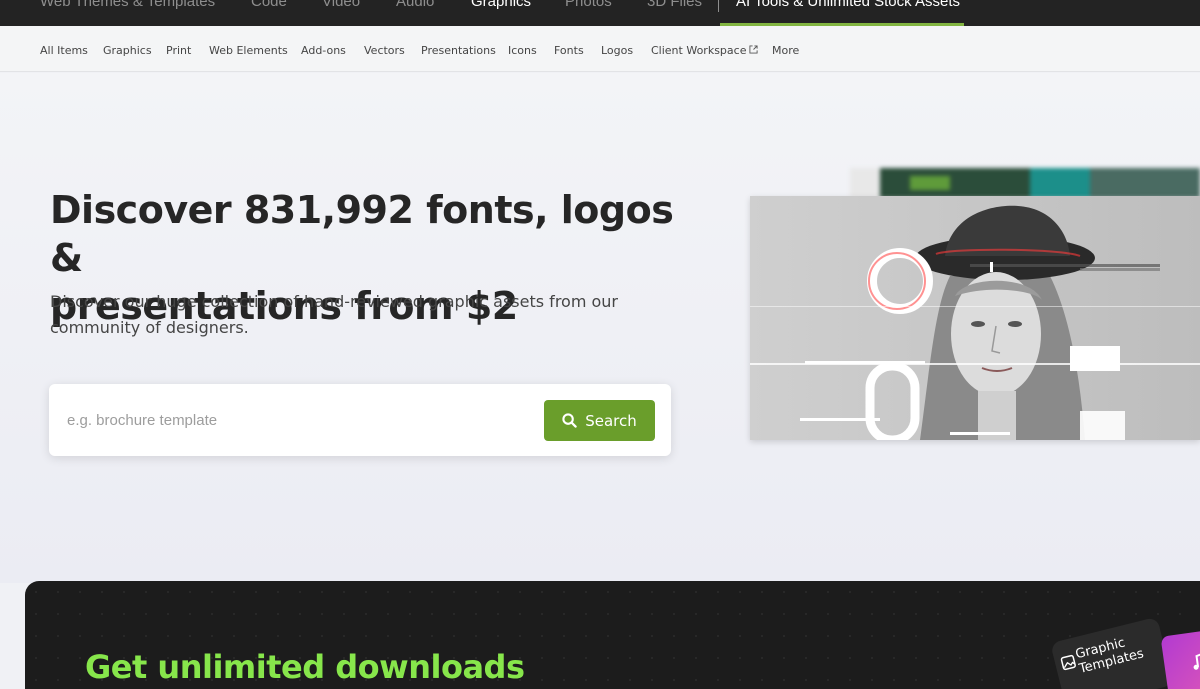  What do you see at coordinates (617, 50) in the screenshot?
I see `subnav-item-logos: Logos` at bounding box center [617, 50].